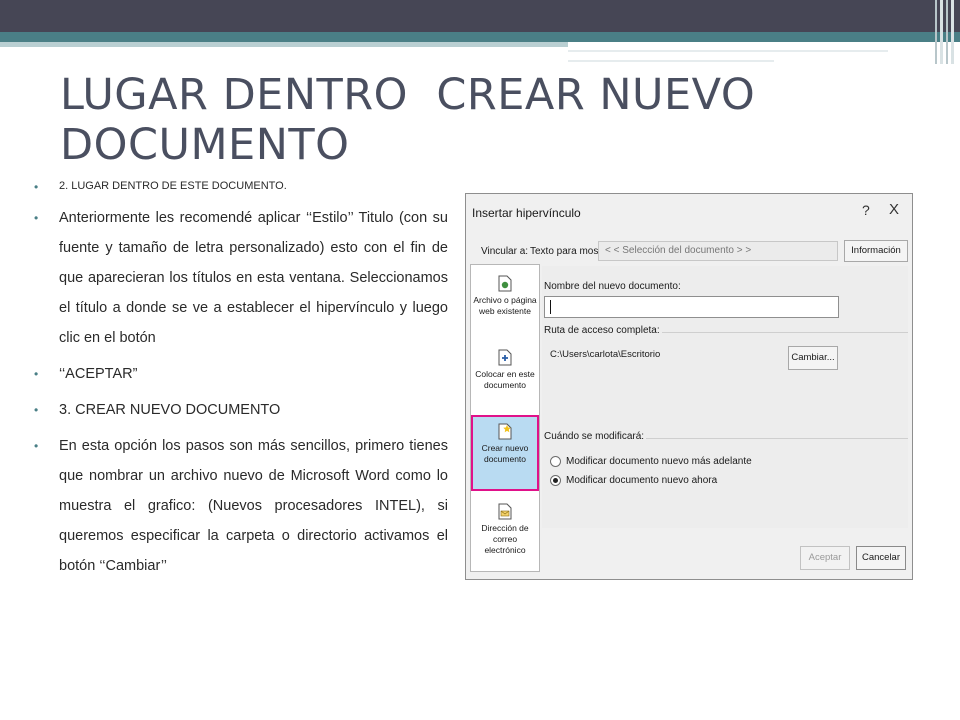 The height and width of the screenshot is (720, 960). I want to click on radio-label: Modificar documento nuevo más adelante, so click(659, 461).